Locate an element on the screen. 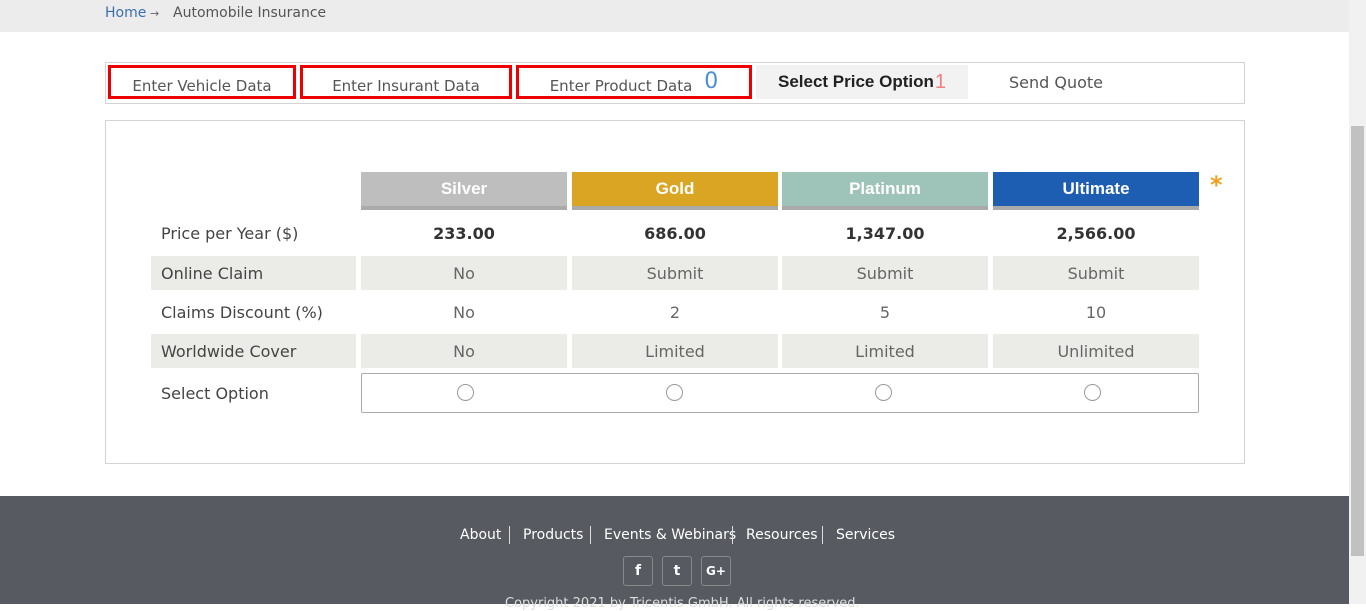 The image size is (1366, 611). step-select-price-option: Select Price Option 1 is located at coordinates (862, 82).